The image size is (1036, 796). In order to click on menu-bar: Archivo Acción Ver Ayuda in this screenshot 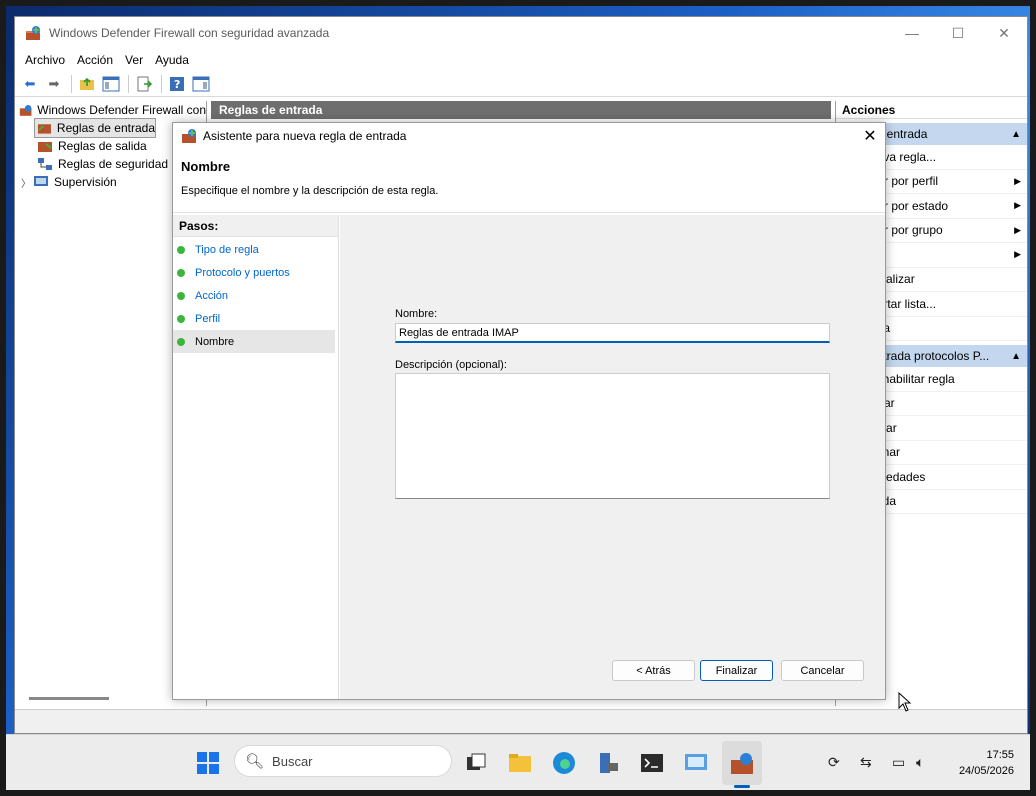, I will do `click(521, 60)`.